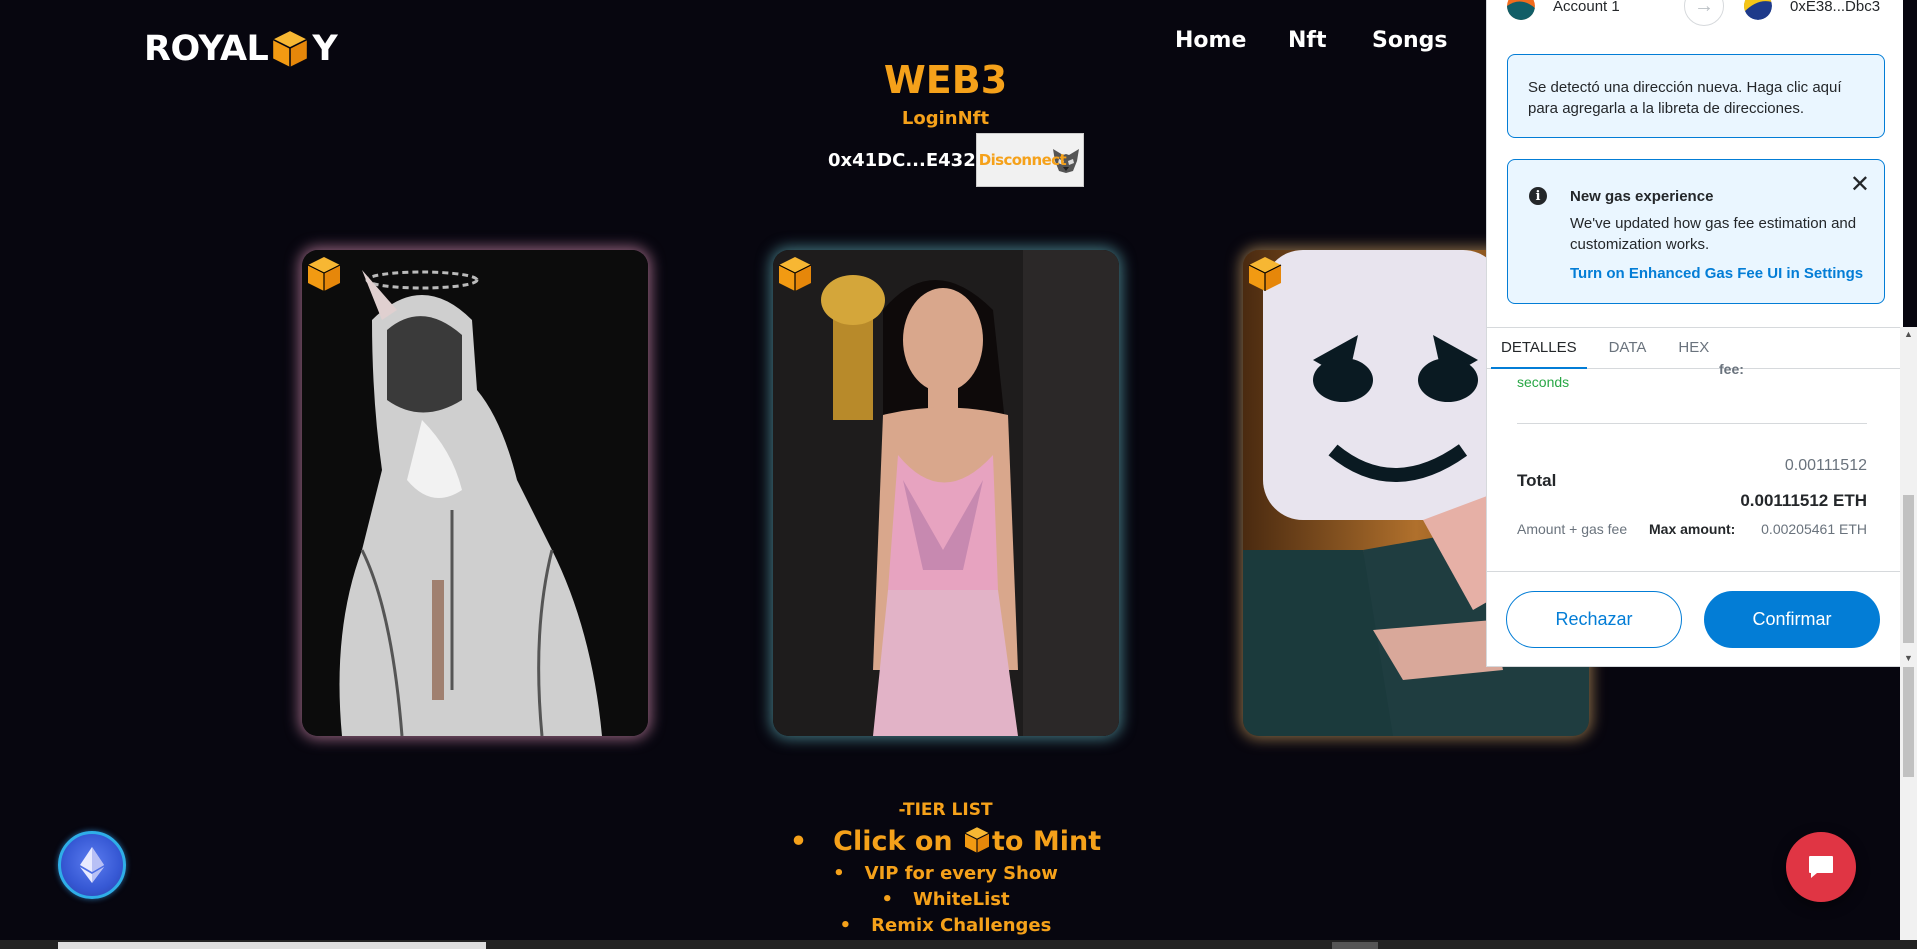  I want to click on fee-label: fee:, so click(1731, 369).